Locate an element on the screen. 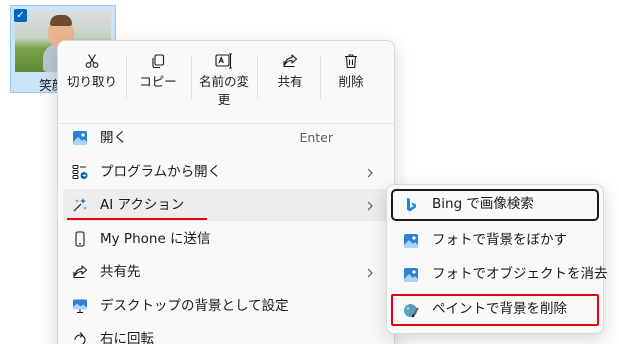 Image resolution: width=619 pixels, height=344 pixels. copy-icon is located at coordinates (158, 61).